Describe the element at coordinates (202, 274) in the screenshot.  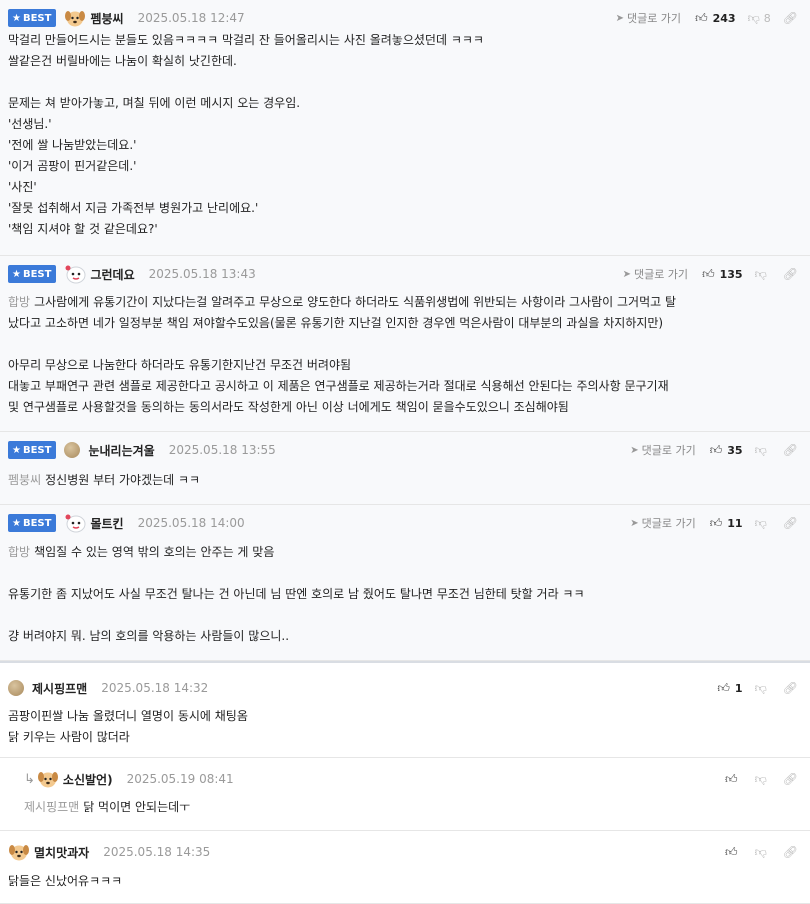
I see `comment-date: 2025.05.18 13:43` at that location.